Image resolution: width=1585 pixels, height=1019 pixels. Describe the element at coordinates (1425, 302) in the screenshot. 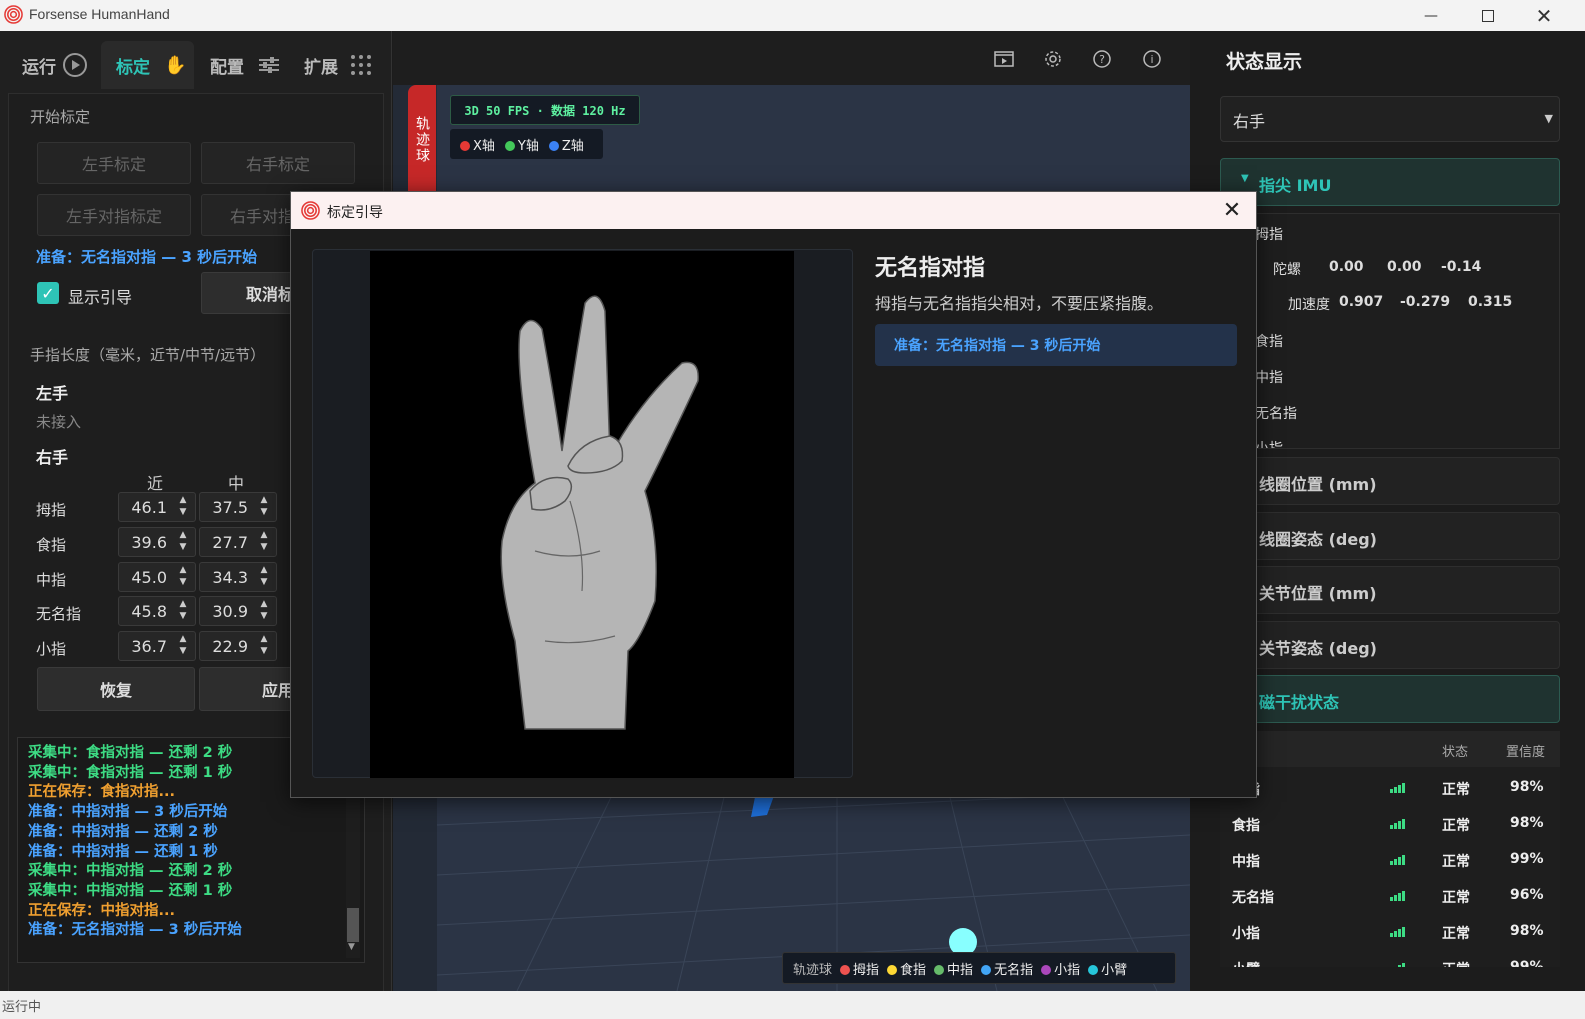

I see `accel-y: -0.279` at that location.